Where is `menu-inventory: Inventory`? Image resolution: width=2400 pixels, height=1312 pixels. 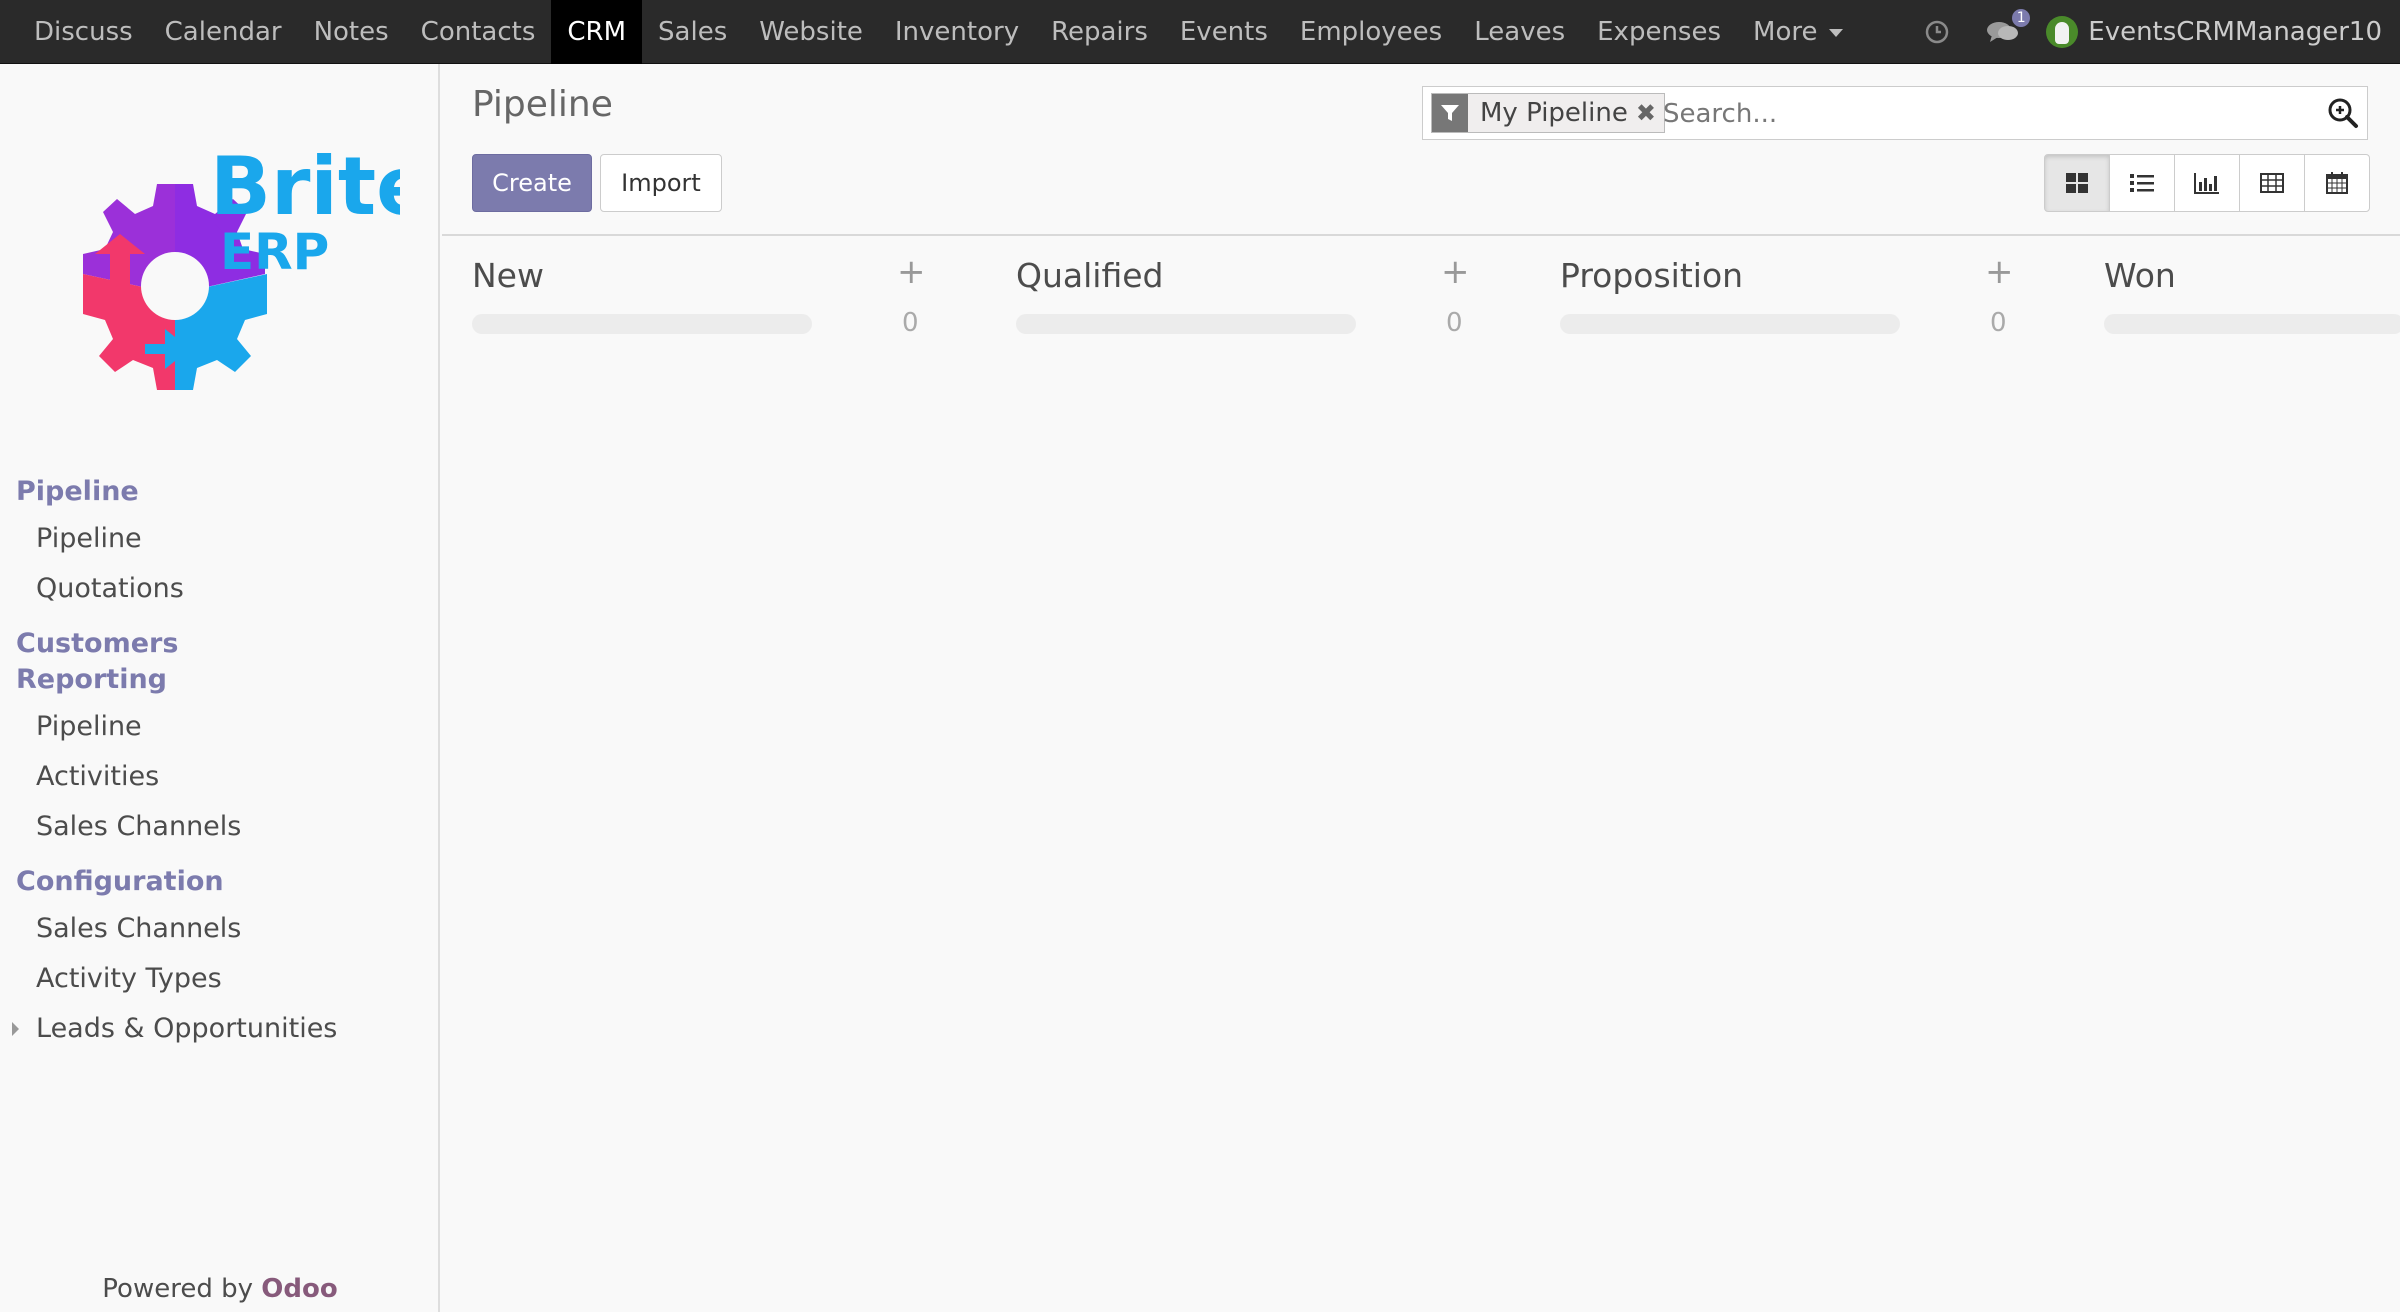 menu-inventory: Inventory is located at coordinates (957, 32).